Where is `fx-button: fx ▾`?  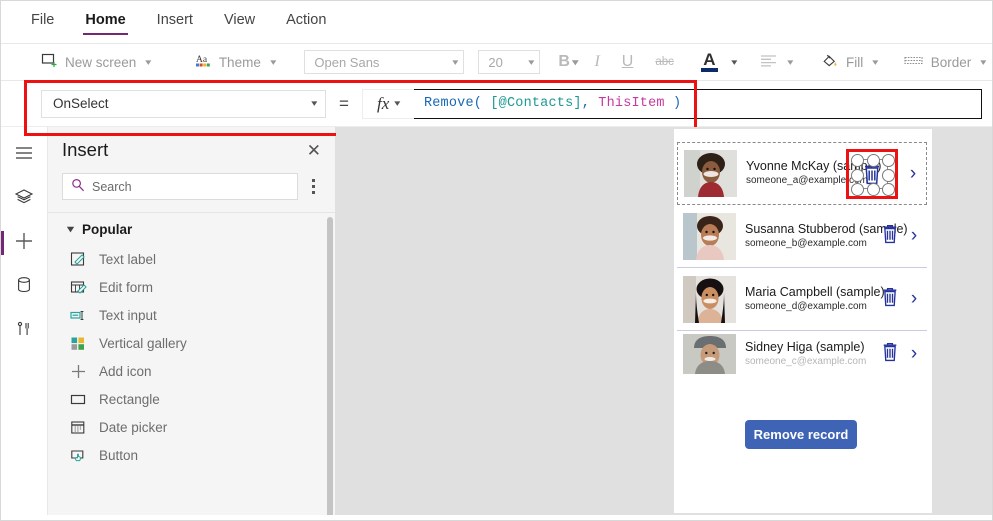 fx-button: fx ▾ is located at coordinates (387, 103).